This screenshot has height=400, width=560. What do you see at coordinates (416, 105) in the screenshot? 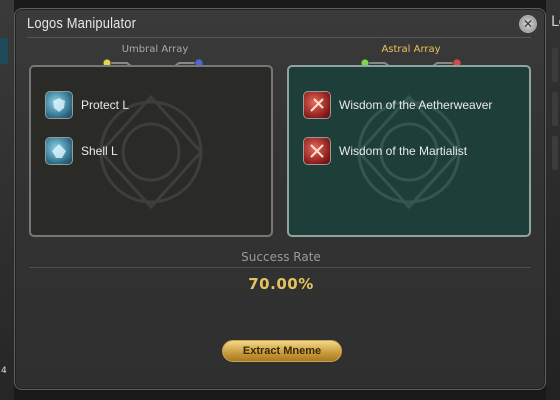
I see `astral-item-label: Wisdom of the Aetherweaver` at bounding box center [416, 105].